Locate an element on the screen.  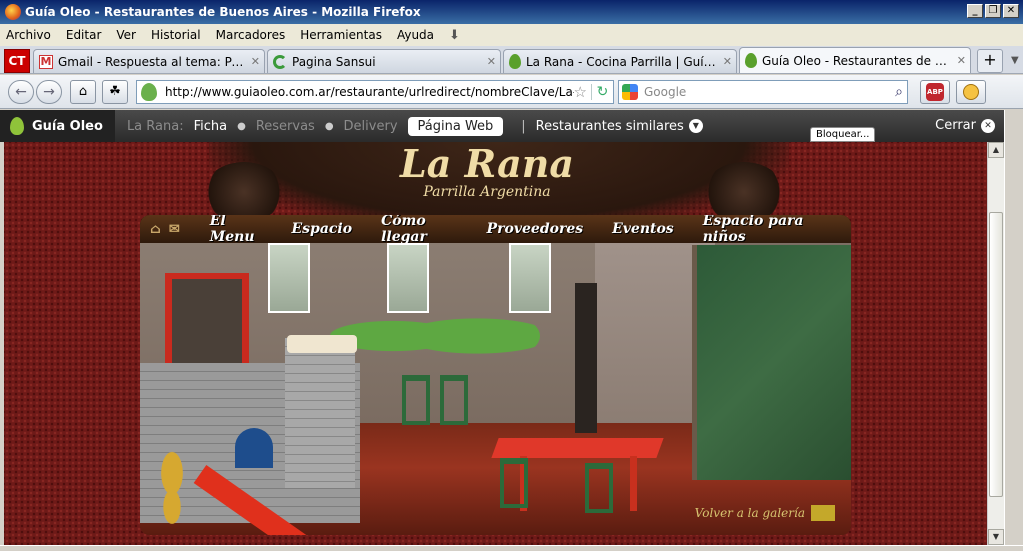
addon-button is located at coordinates (971, 91).